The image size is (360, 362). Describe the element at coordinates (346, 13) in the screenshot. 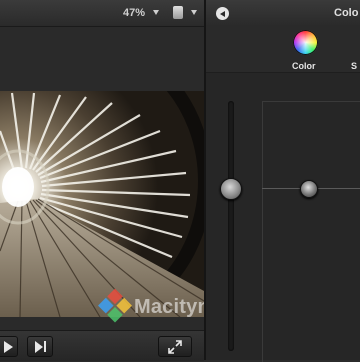

I see `inspector-title: Colo` at that location.